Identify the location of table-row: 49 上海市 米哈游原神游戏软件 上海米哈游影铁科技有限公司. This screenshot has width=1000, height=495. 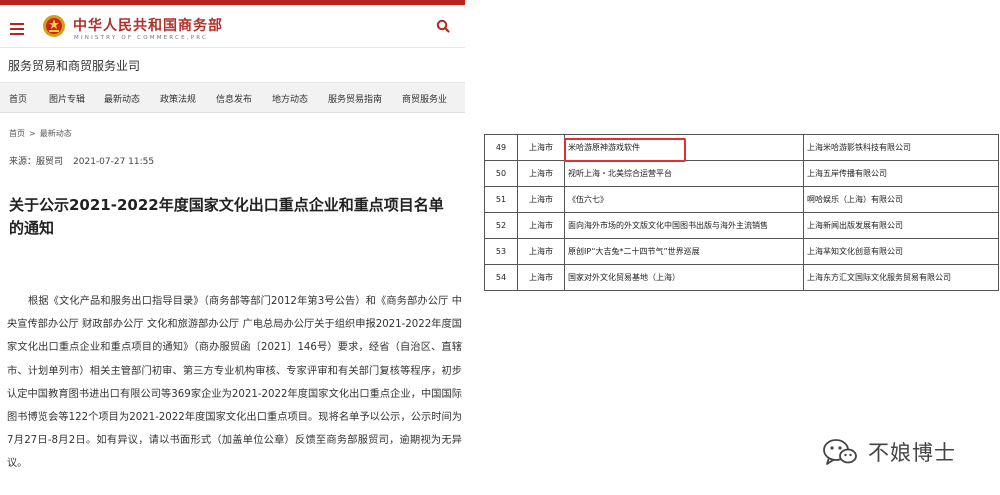
(741, 147).